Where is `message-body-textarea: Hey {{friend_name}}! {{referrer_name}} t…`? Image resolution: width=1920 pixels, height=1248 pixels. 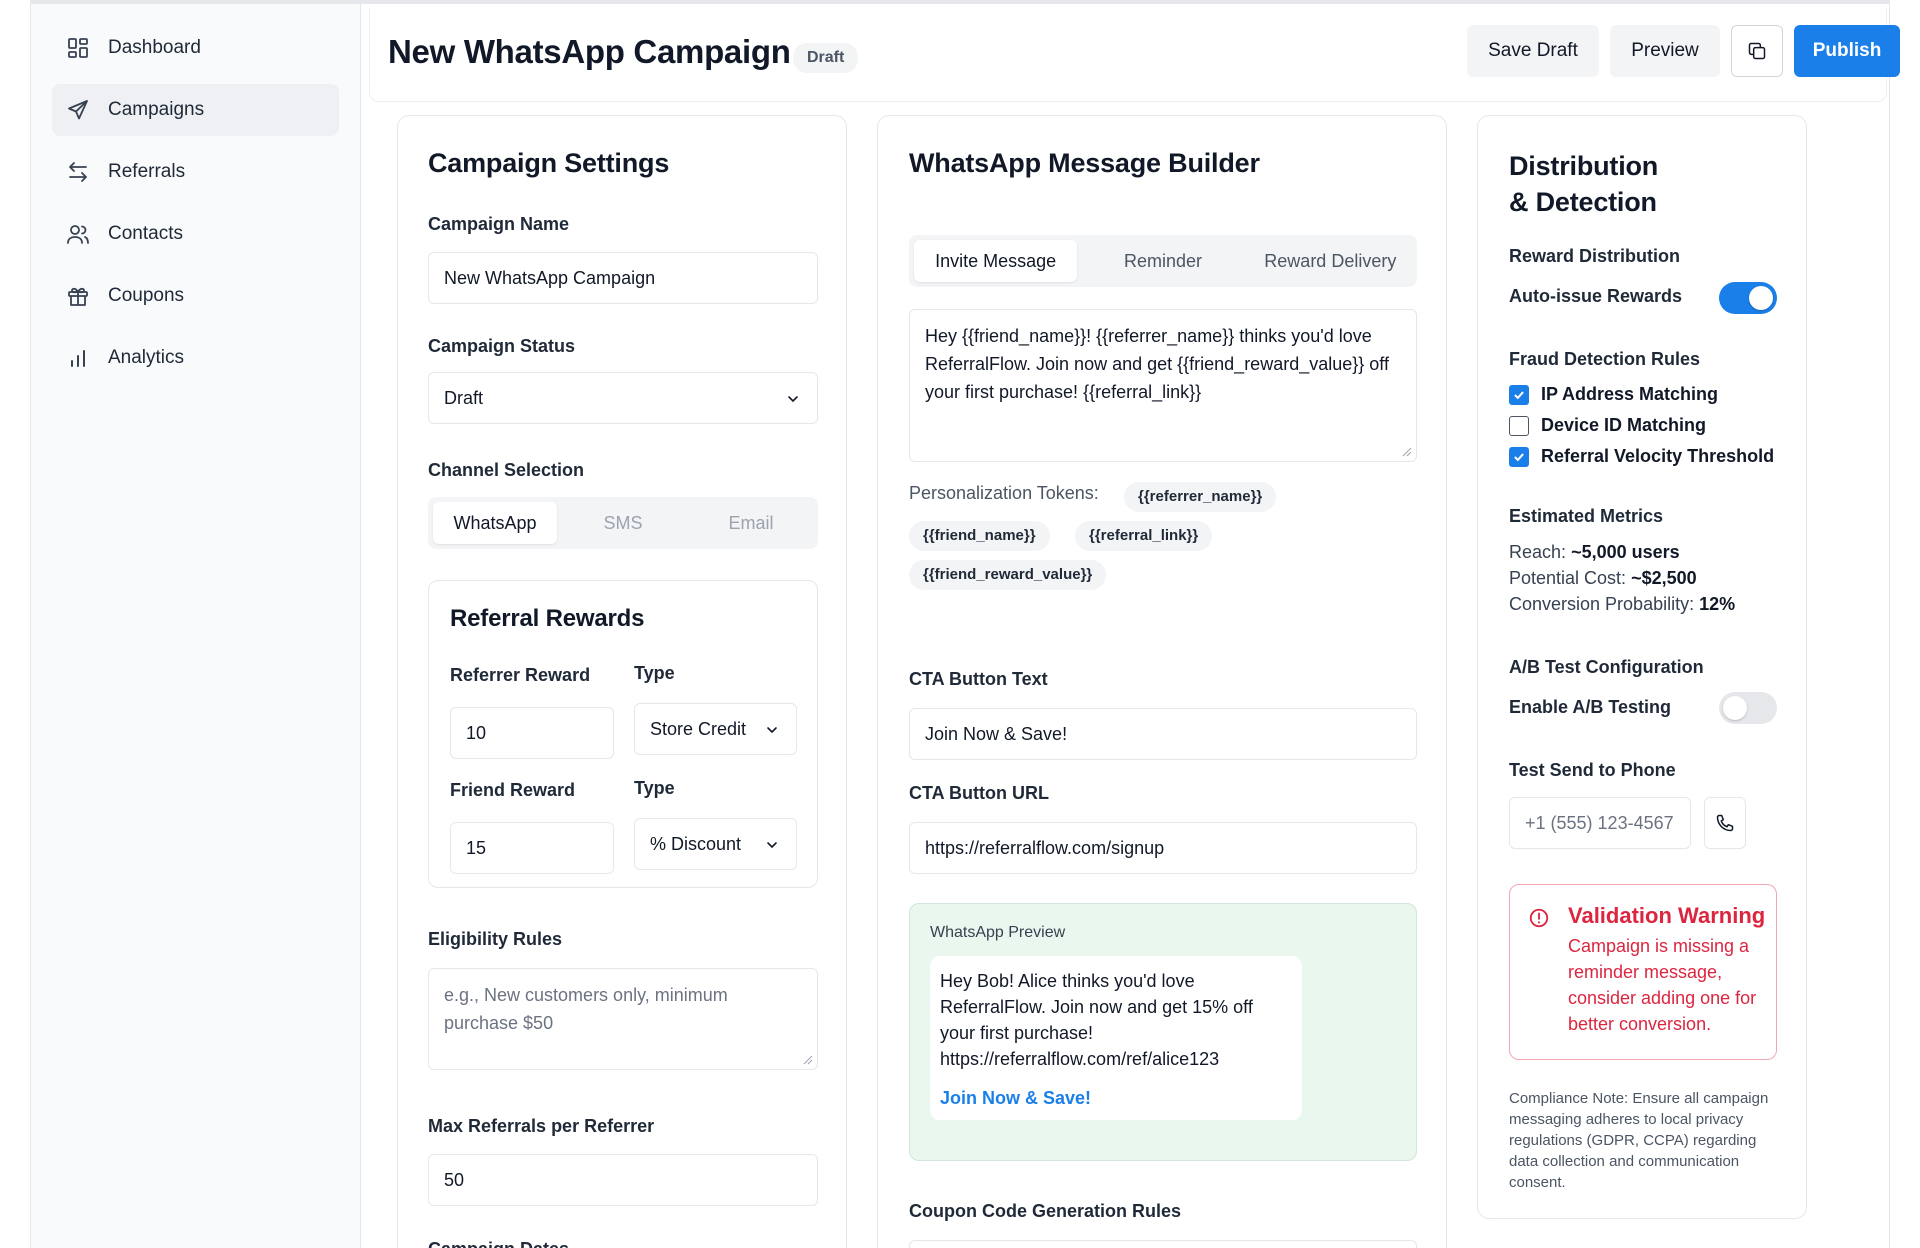 message-body-textarea: Hey {{friend_name}}! {{referrer_name}} t… is located at coordinates (1163, 385).